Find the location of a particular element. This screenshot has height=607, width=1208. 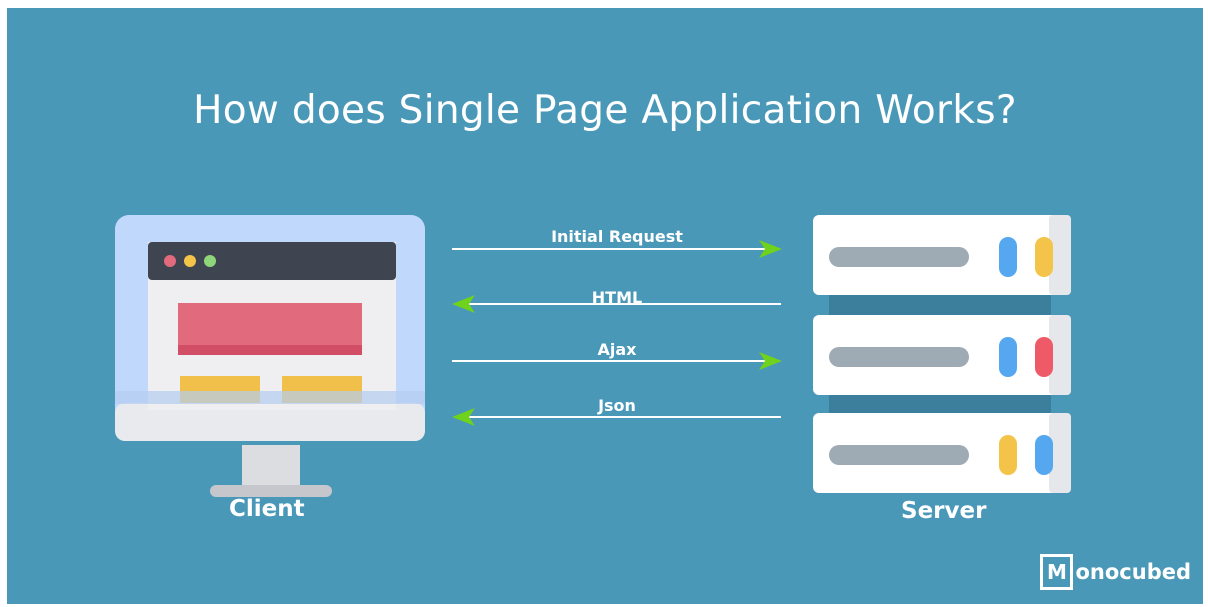

diagram-title: How does Single Page Application Works? is located at coordinates (605, 110).